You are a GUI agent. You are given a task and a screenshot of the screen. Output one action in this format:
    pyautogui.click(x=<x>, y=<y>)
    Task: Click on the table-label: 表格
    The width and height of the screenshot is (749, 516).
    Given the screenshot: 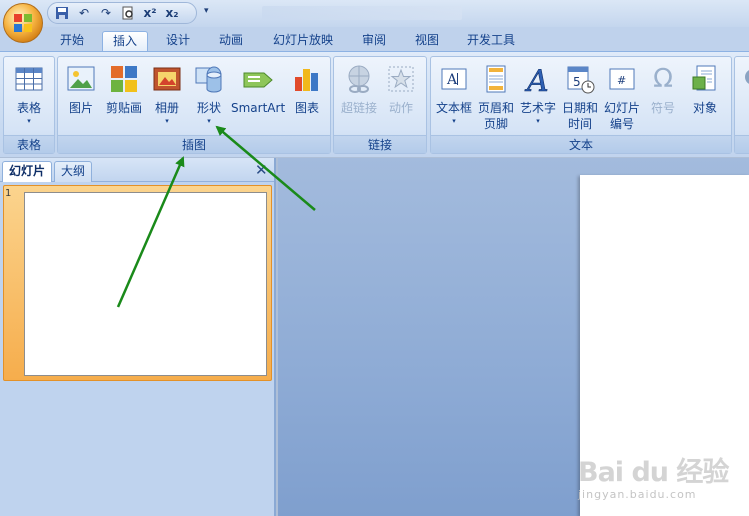 What is the action you would take?
    pyautogui.click(x=28, y=108)
    